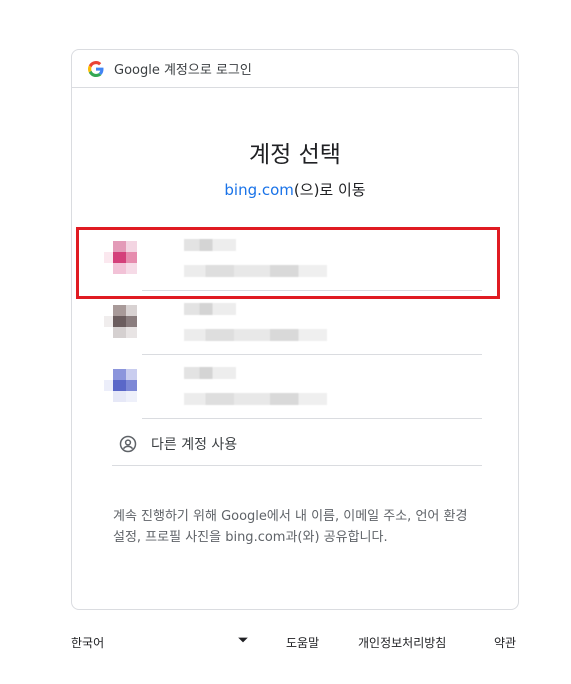 Image resolution: width=571 pixels, height=684 pixels. I want to click on google-logo-icon, so click(96, 68).